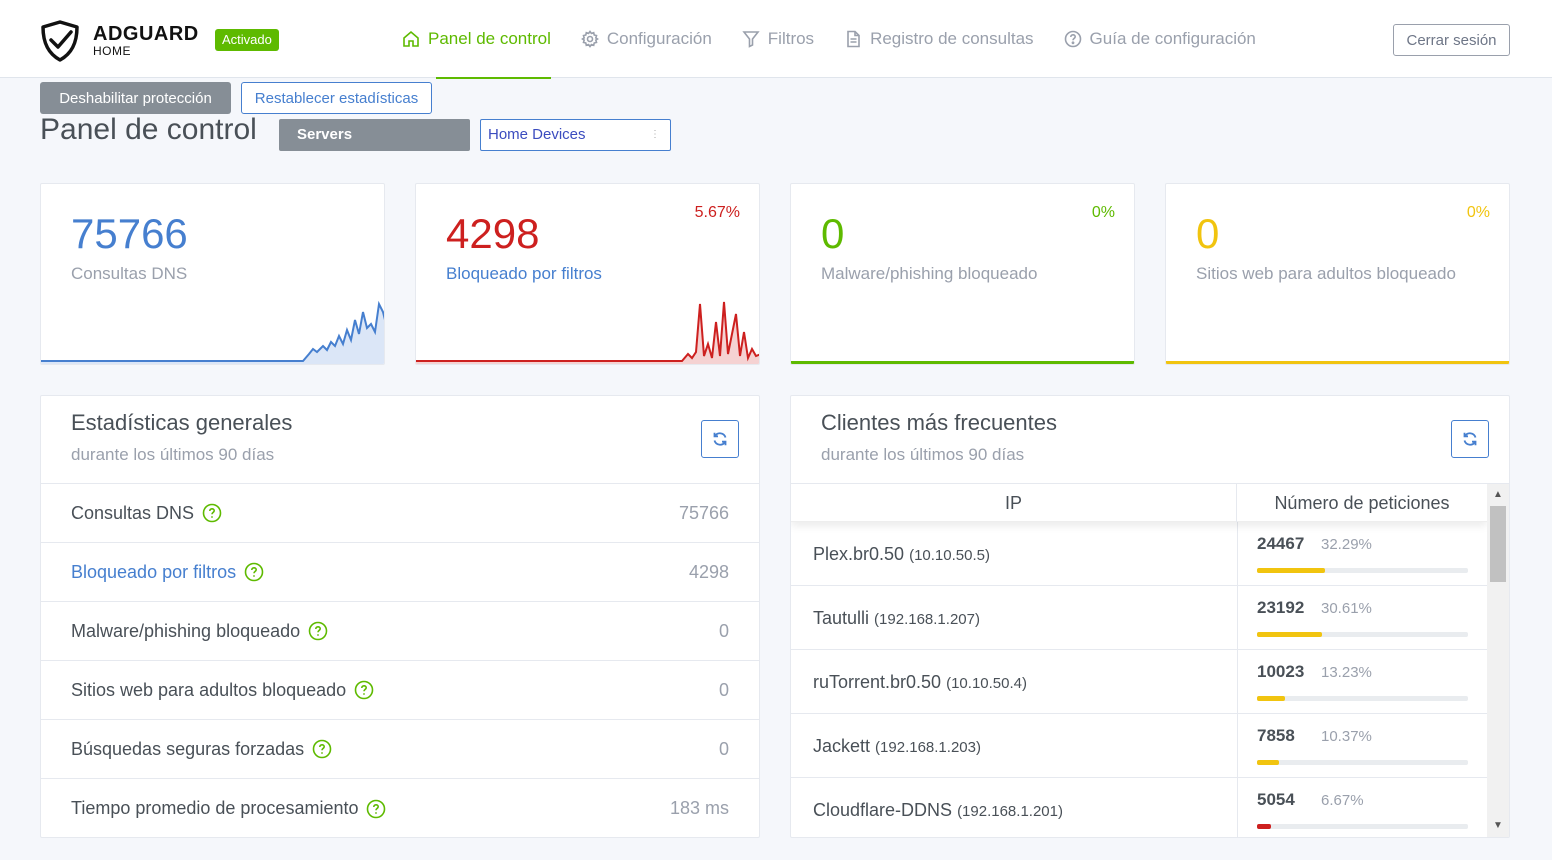 Image resolution: width=1552 pixels, height=860 pixels. I want to click on nav-query-log: Registro de consultas, so click(939, 39).